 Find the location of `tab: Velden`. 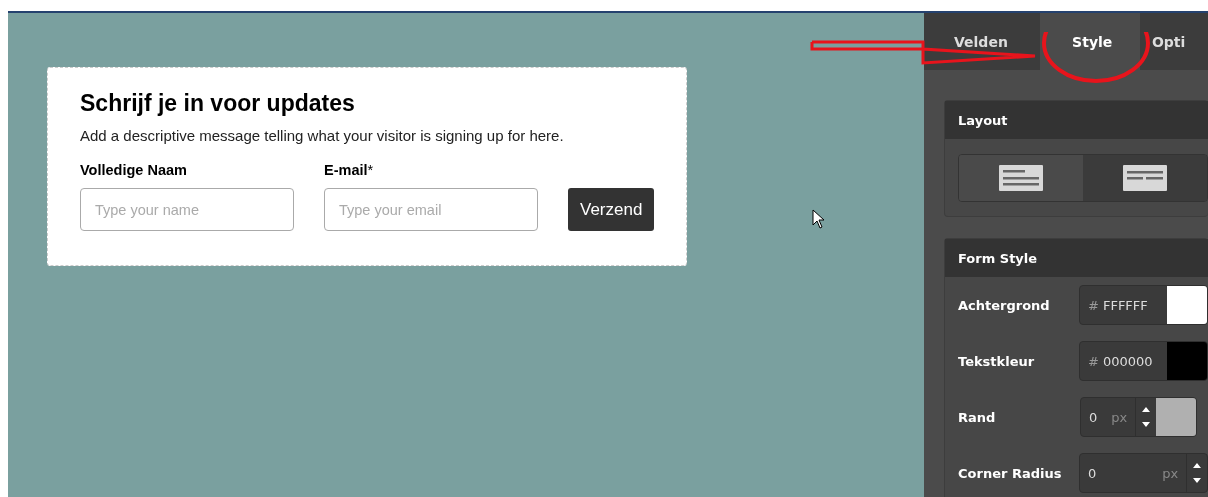

tab: Velden is located at coordinates (982, 41).